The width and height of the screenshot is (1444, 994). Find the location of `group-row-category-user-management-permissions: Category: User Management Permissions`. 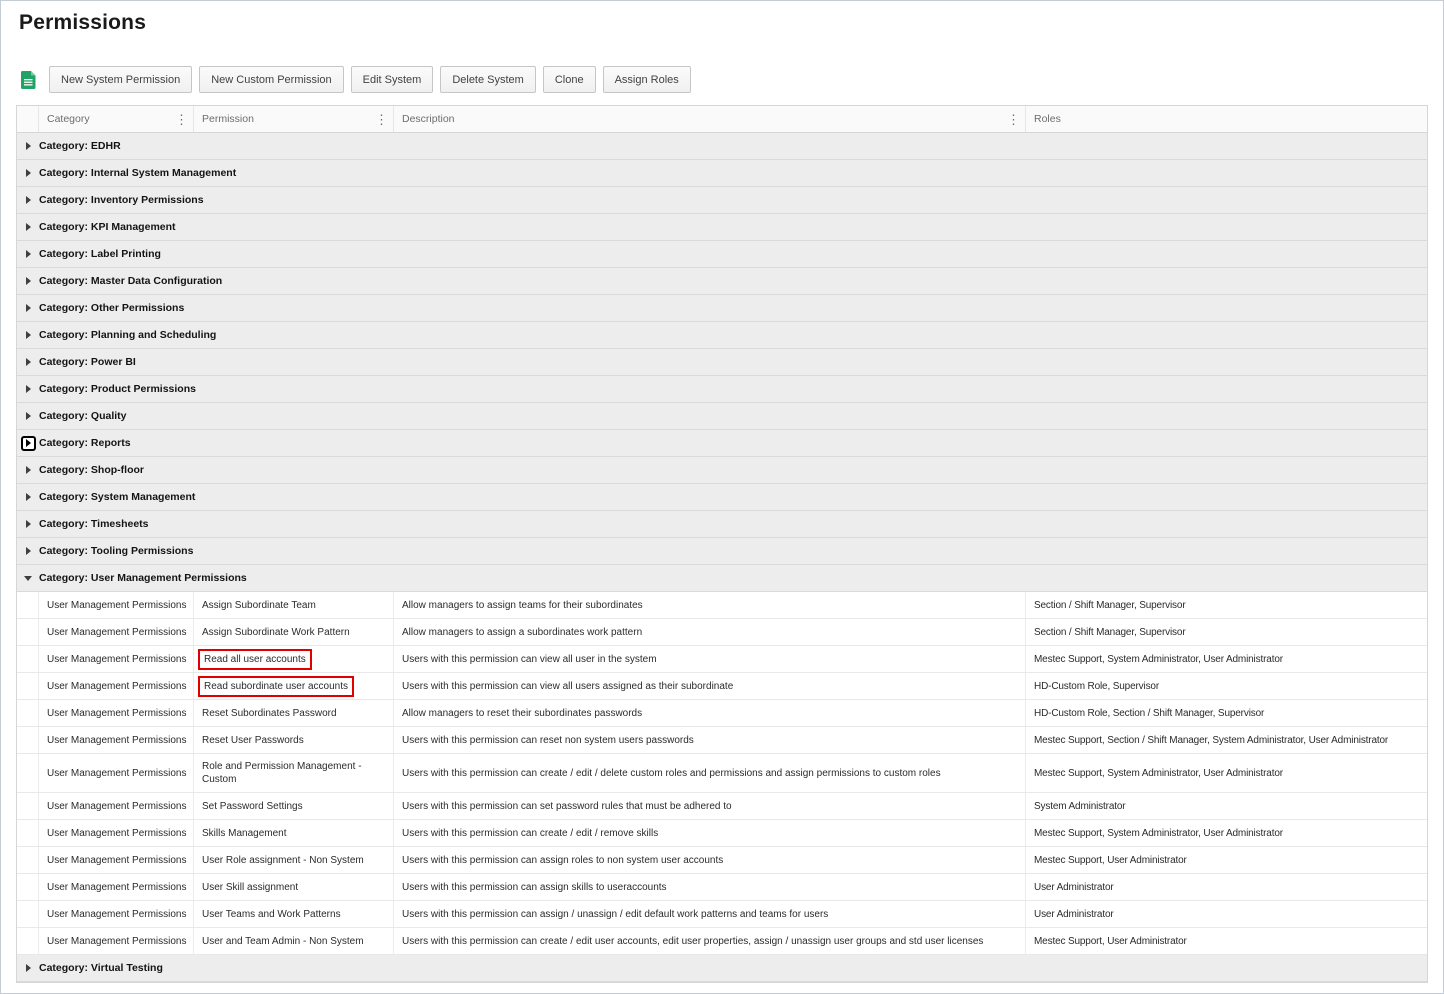

group-row-category-user-management-permissions: Category: User Management Permissions is located at coordinates (722, 578).